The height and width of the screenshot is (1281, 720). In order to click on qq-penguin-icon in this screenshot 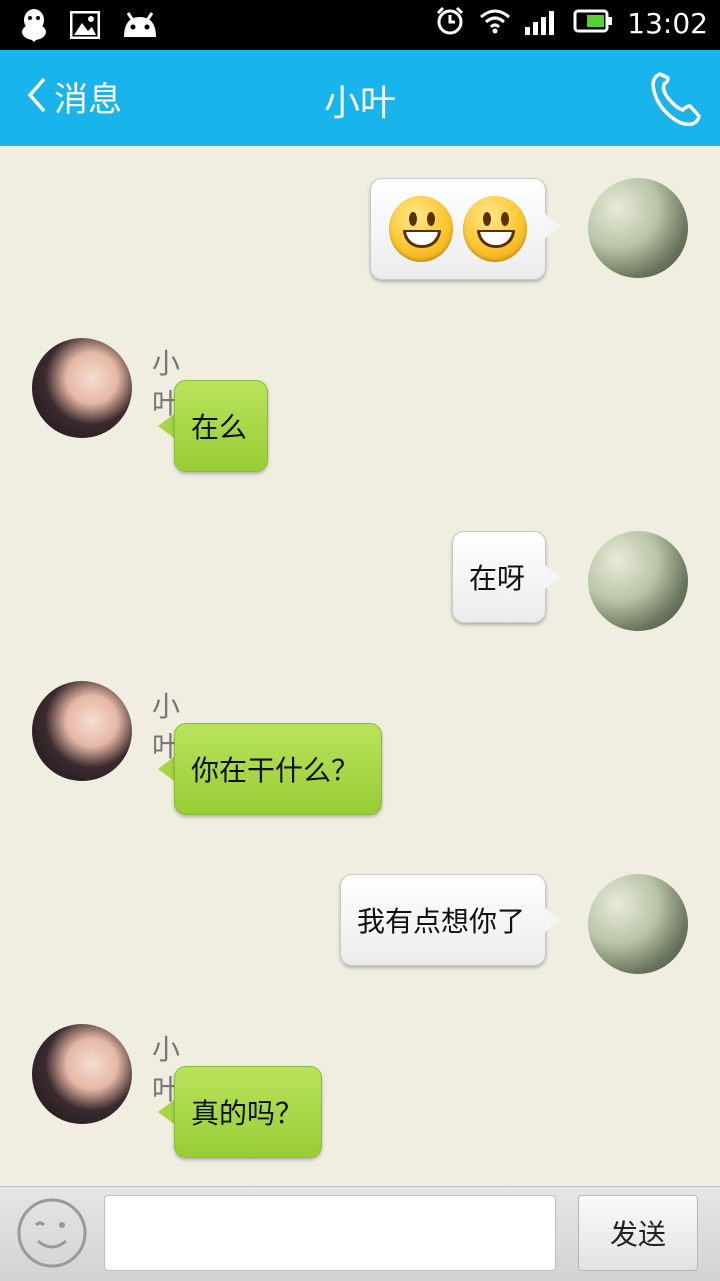, I will do `click(34, 27)`.